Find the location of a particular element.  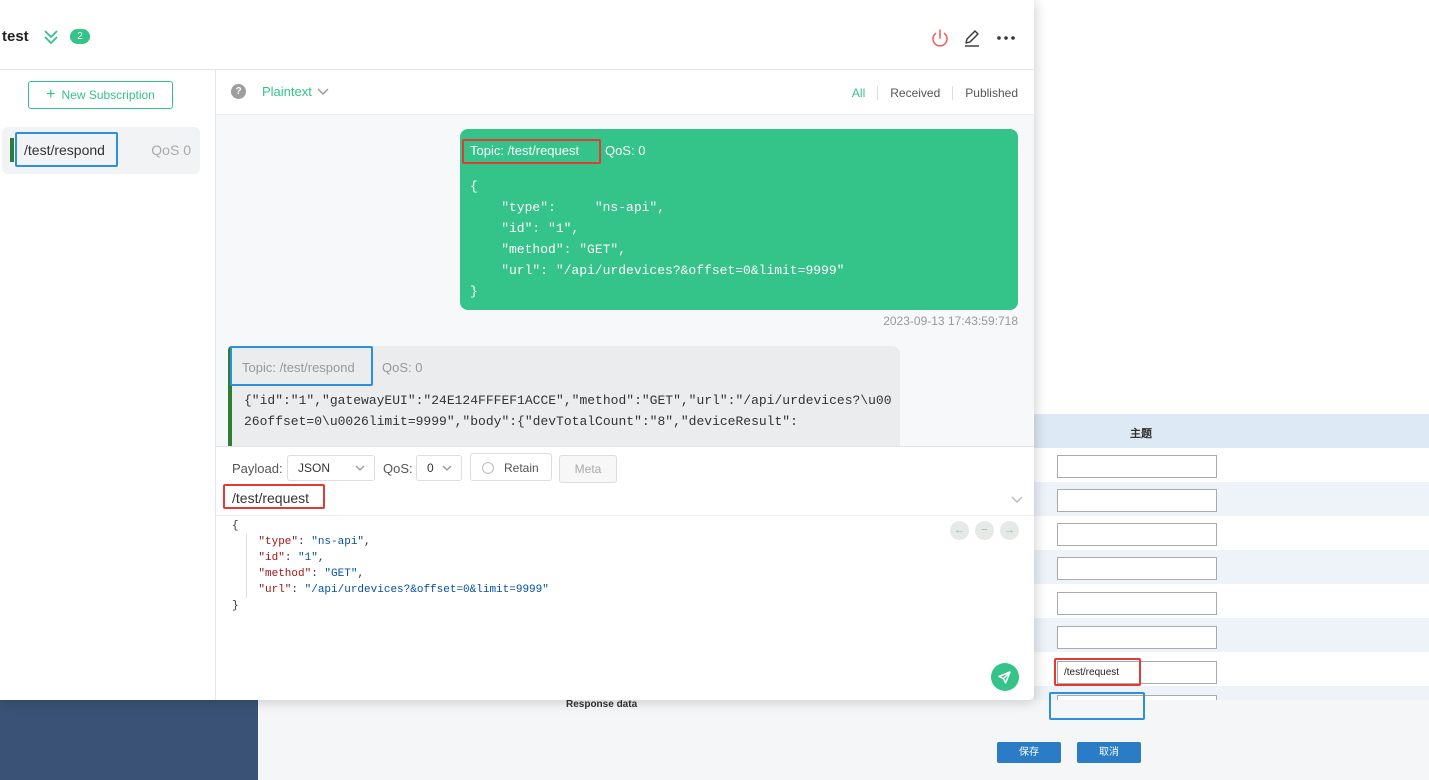

more-icon is located at coordinates (1006, 38).